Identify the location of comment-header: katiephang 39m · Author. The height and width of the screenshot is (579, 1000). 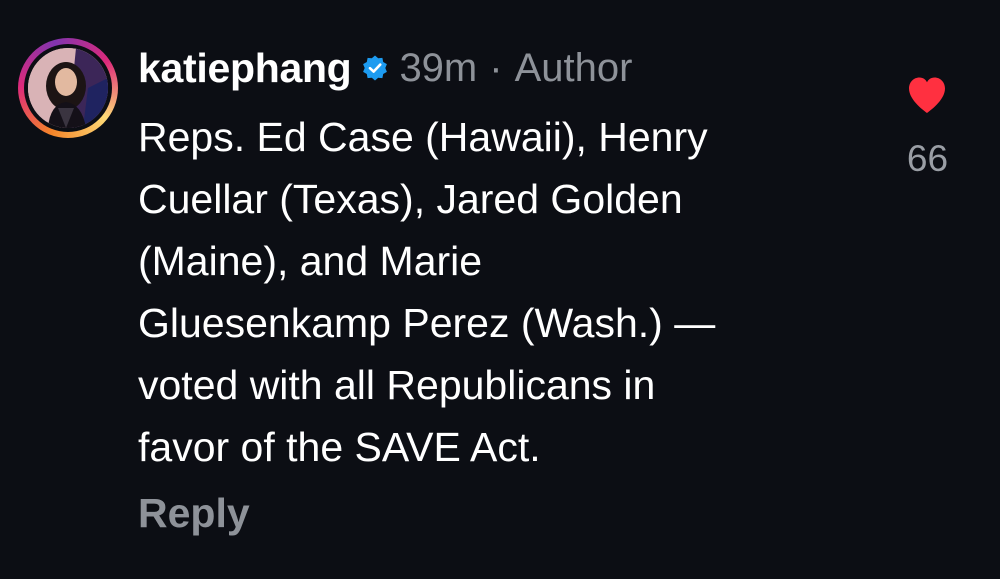
(385, 68).